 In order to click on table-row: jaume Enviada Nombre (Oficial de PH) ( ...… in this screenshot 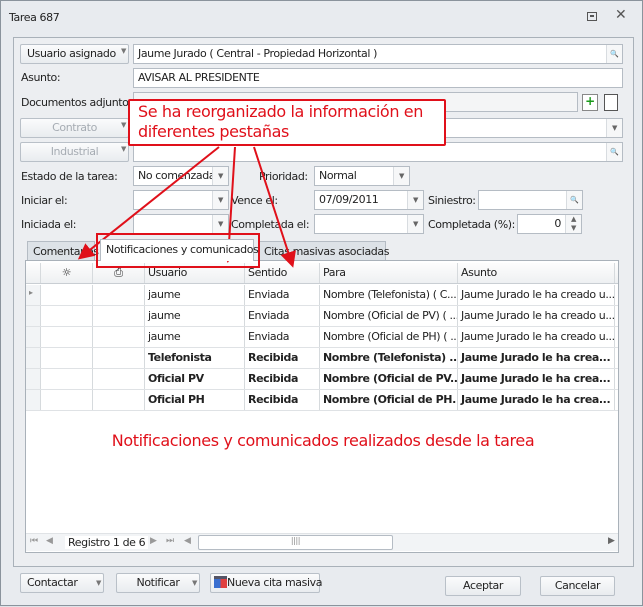, I will do `click(322, 337)`.